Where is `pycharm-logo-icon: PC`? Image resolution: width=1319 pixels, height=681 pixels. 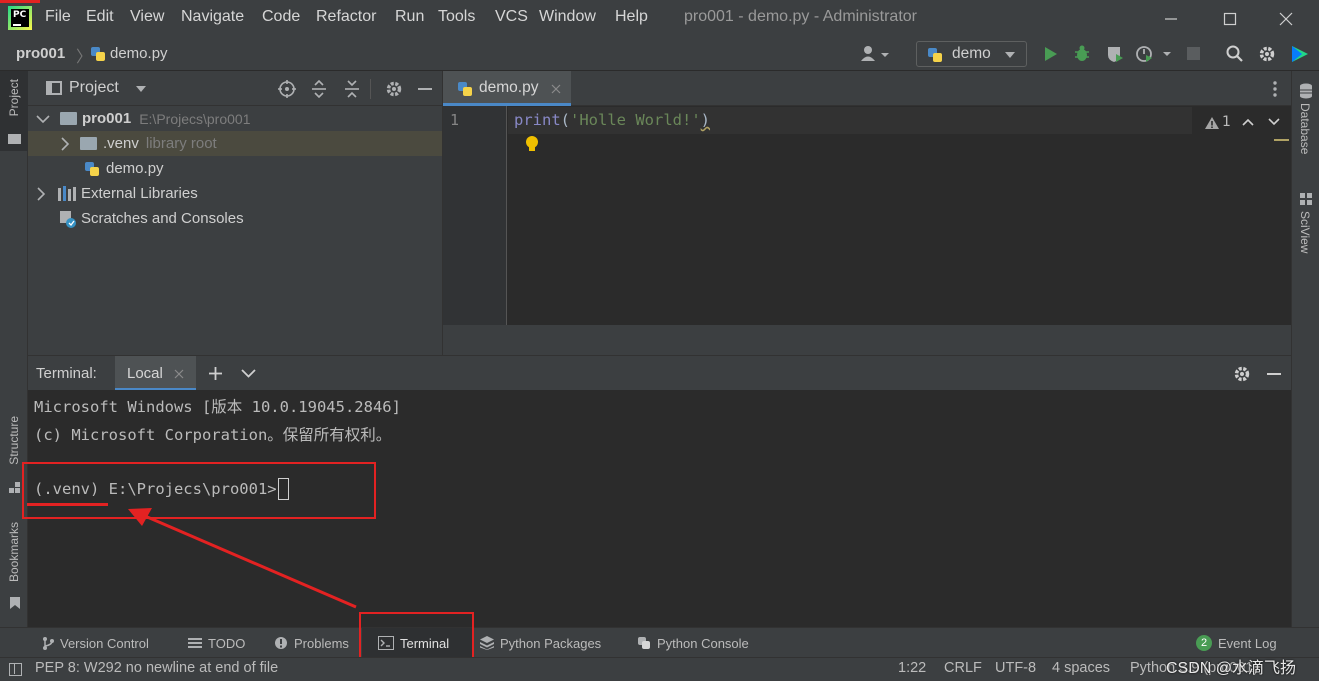
pycharm-logo-icon: PC is located at coordinates (20, 18).